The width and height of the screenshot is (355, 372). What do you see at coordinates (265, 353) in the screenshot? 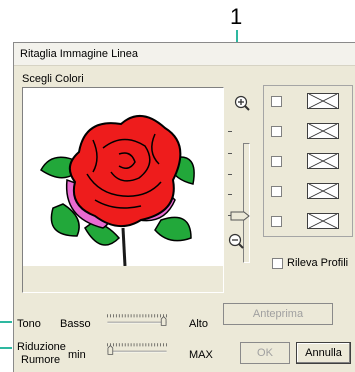
I see `ok-button: OK` at bounding box center [265, 353].